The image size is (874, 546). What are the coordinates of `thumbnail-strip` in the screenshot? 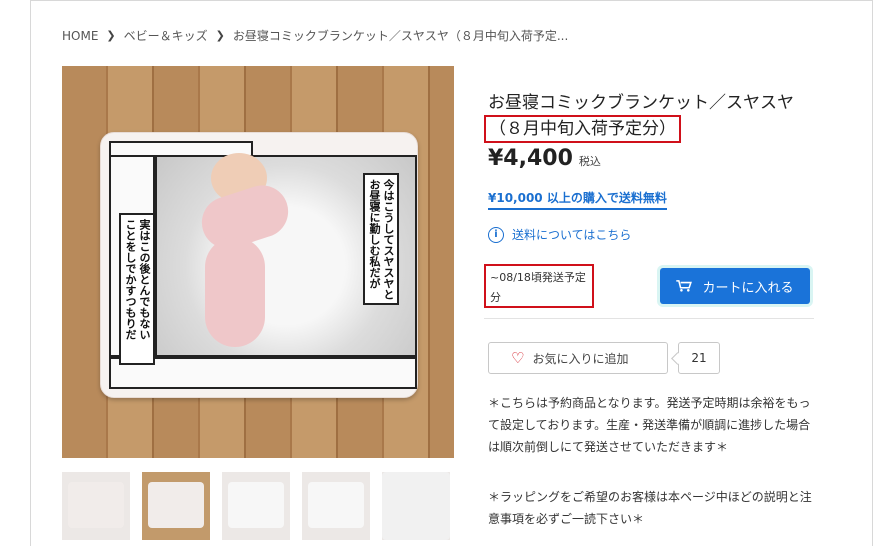 It's located at (256, 506).